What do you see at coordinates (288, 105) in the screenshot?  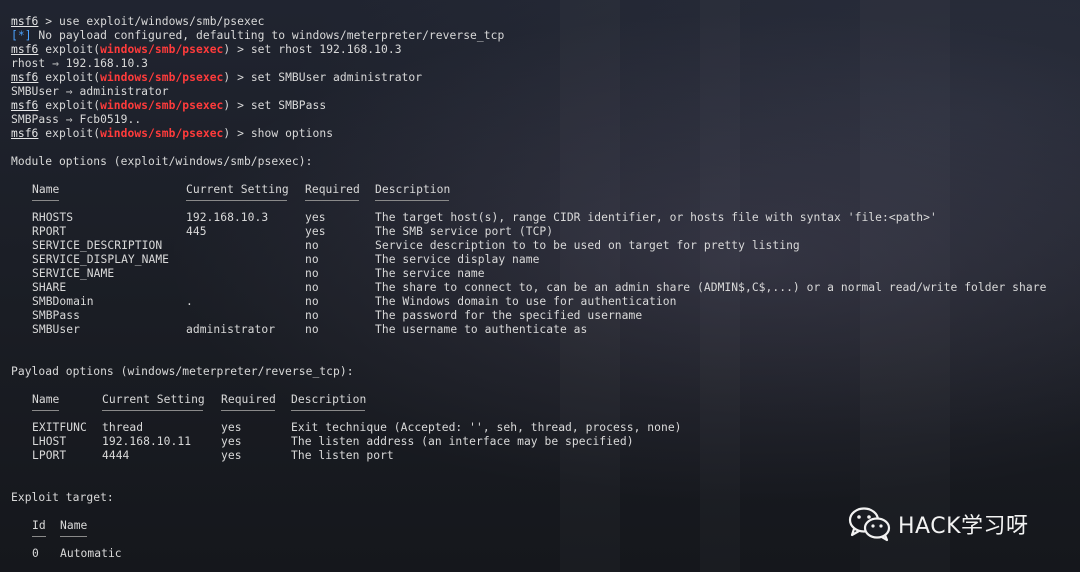 I see `command-text: set SMBPass` at bounding box center [288, 105].